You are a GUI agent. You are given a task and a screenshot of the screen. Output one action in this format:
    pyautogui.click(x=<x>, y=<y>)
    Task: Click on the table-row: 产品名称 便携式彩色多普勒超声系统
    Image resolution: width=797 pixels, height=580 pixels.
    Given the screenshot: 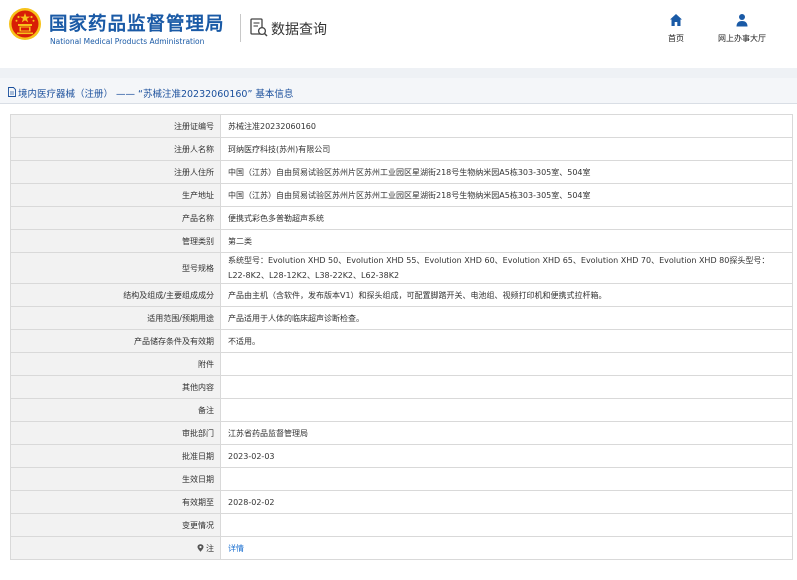 What is the action you would take?
    pyautogui.click(x=402, y=218)
    